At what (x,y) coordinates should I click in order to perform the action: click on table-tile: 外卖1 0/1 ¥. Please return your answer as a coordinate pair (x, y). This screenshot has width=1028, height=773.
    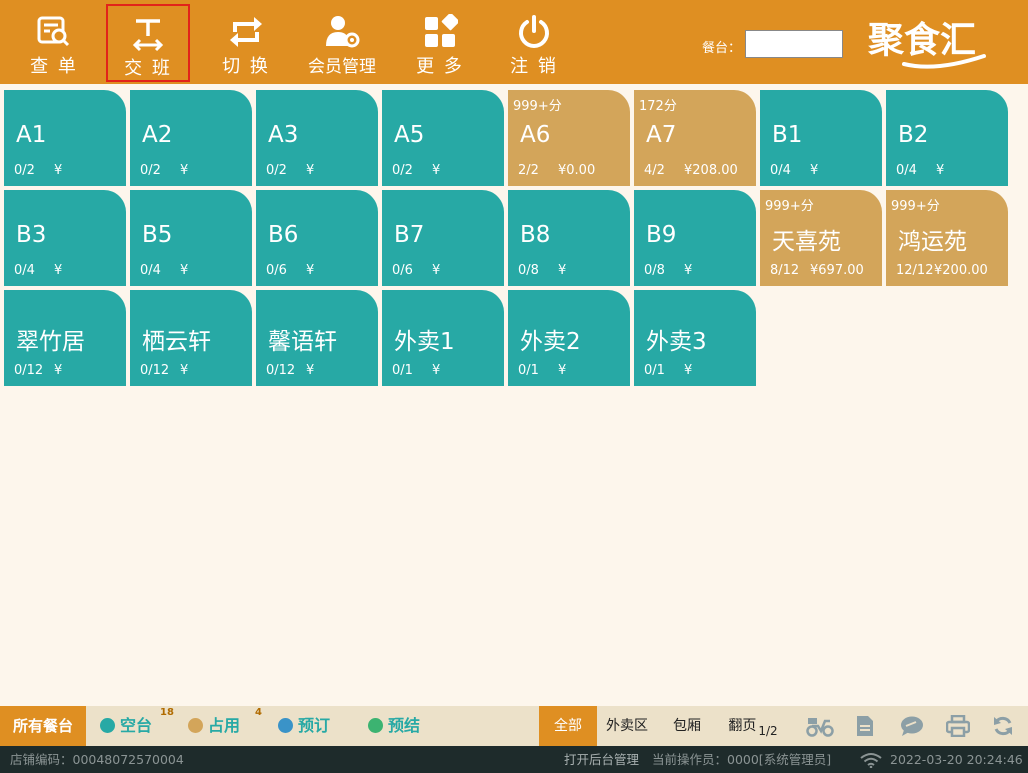
    Looking at the image, I should click on (443, 338).